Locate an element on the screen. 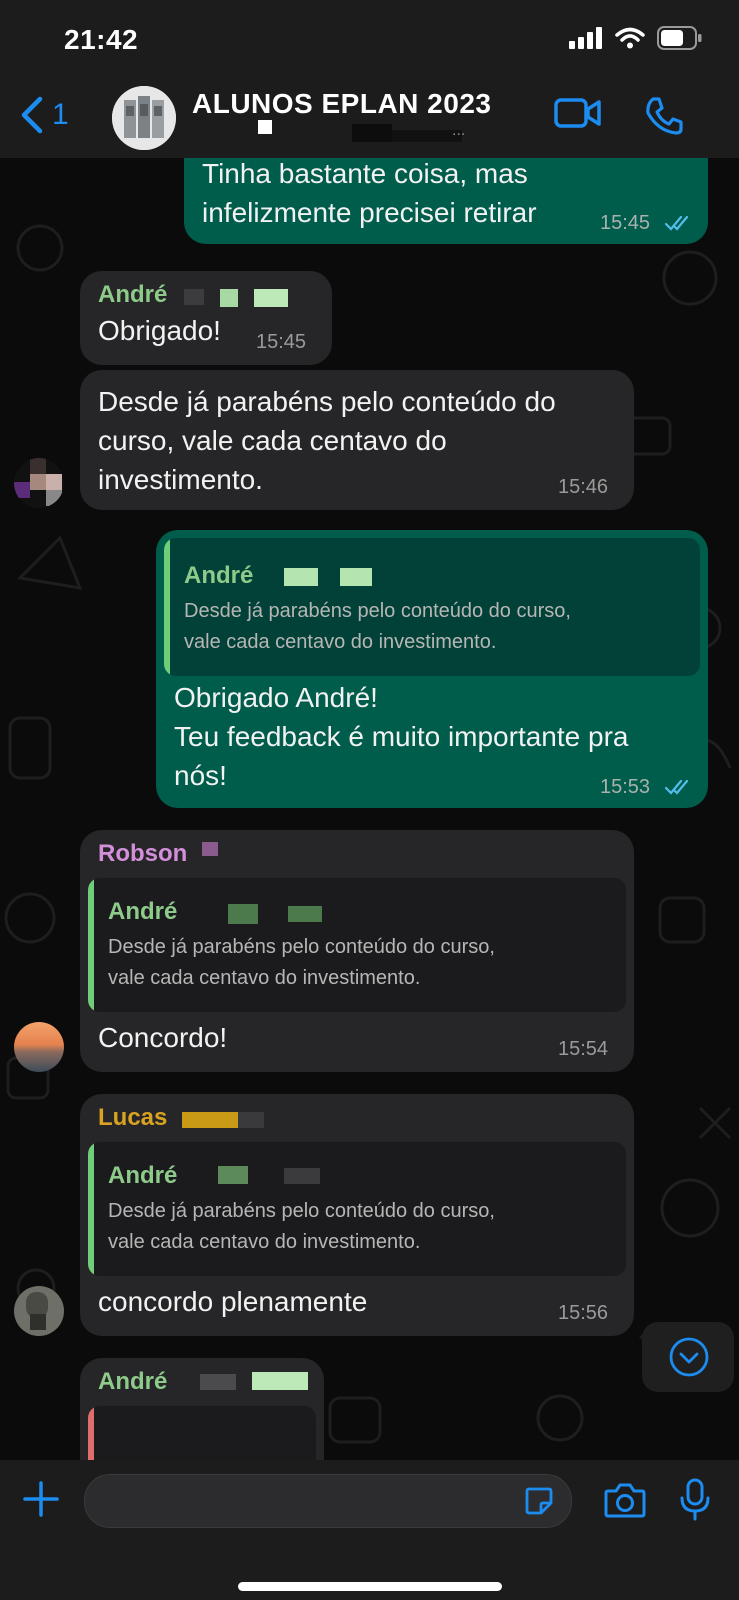  message-time: 15:46 is located at coordinates (583, 487).